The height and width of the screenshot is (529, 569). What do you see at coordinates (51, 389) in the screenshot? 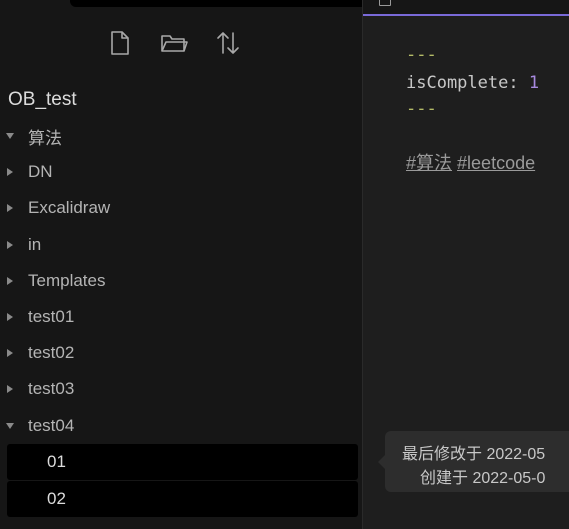
I see `tree-folder-label: test03` at bounding box center [51, 389].